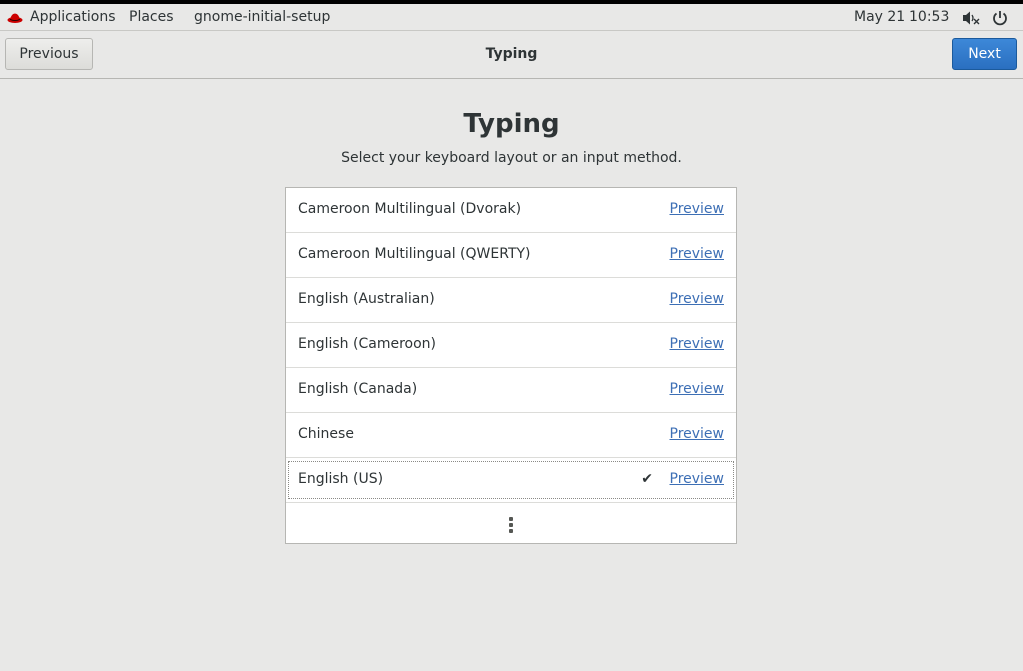 The height and width of the screenshot is (671, 1023). Describe the element at coordinates (511, 345) in the screenshot. I see `layout-row: English (Cameroon) Preview` at that location.